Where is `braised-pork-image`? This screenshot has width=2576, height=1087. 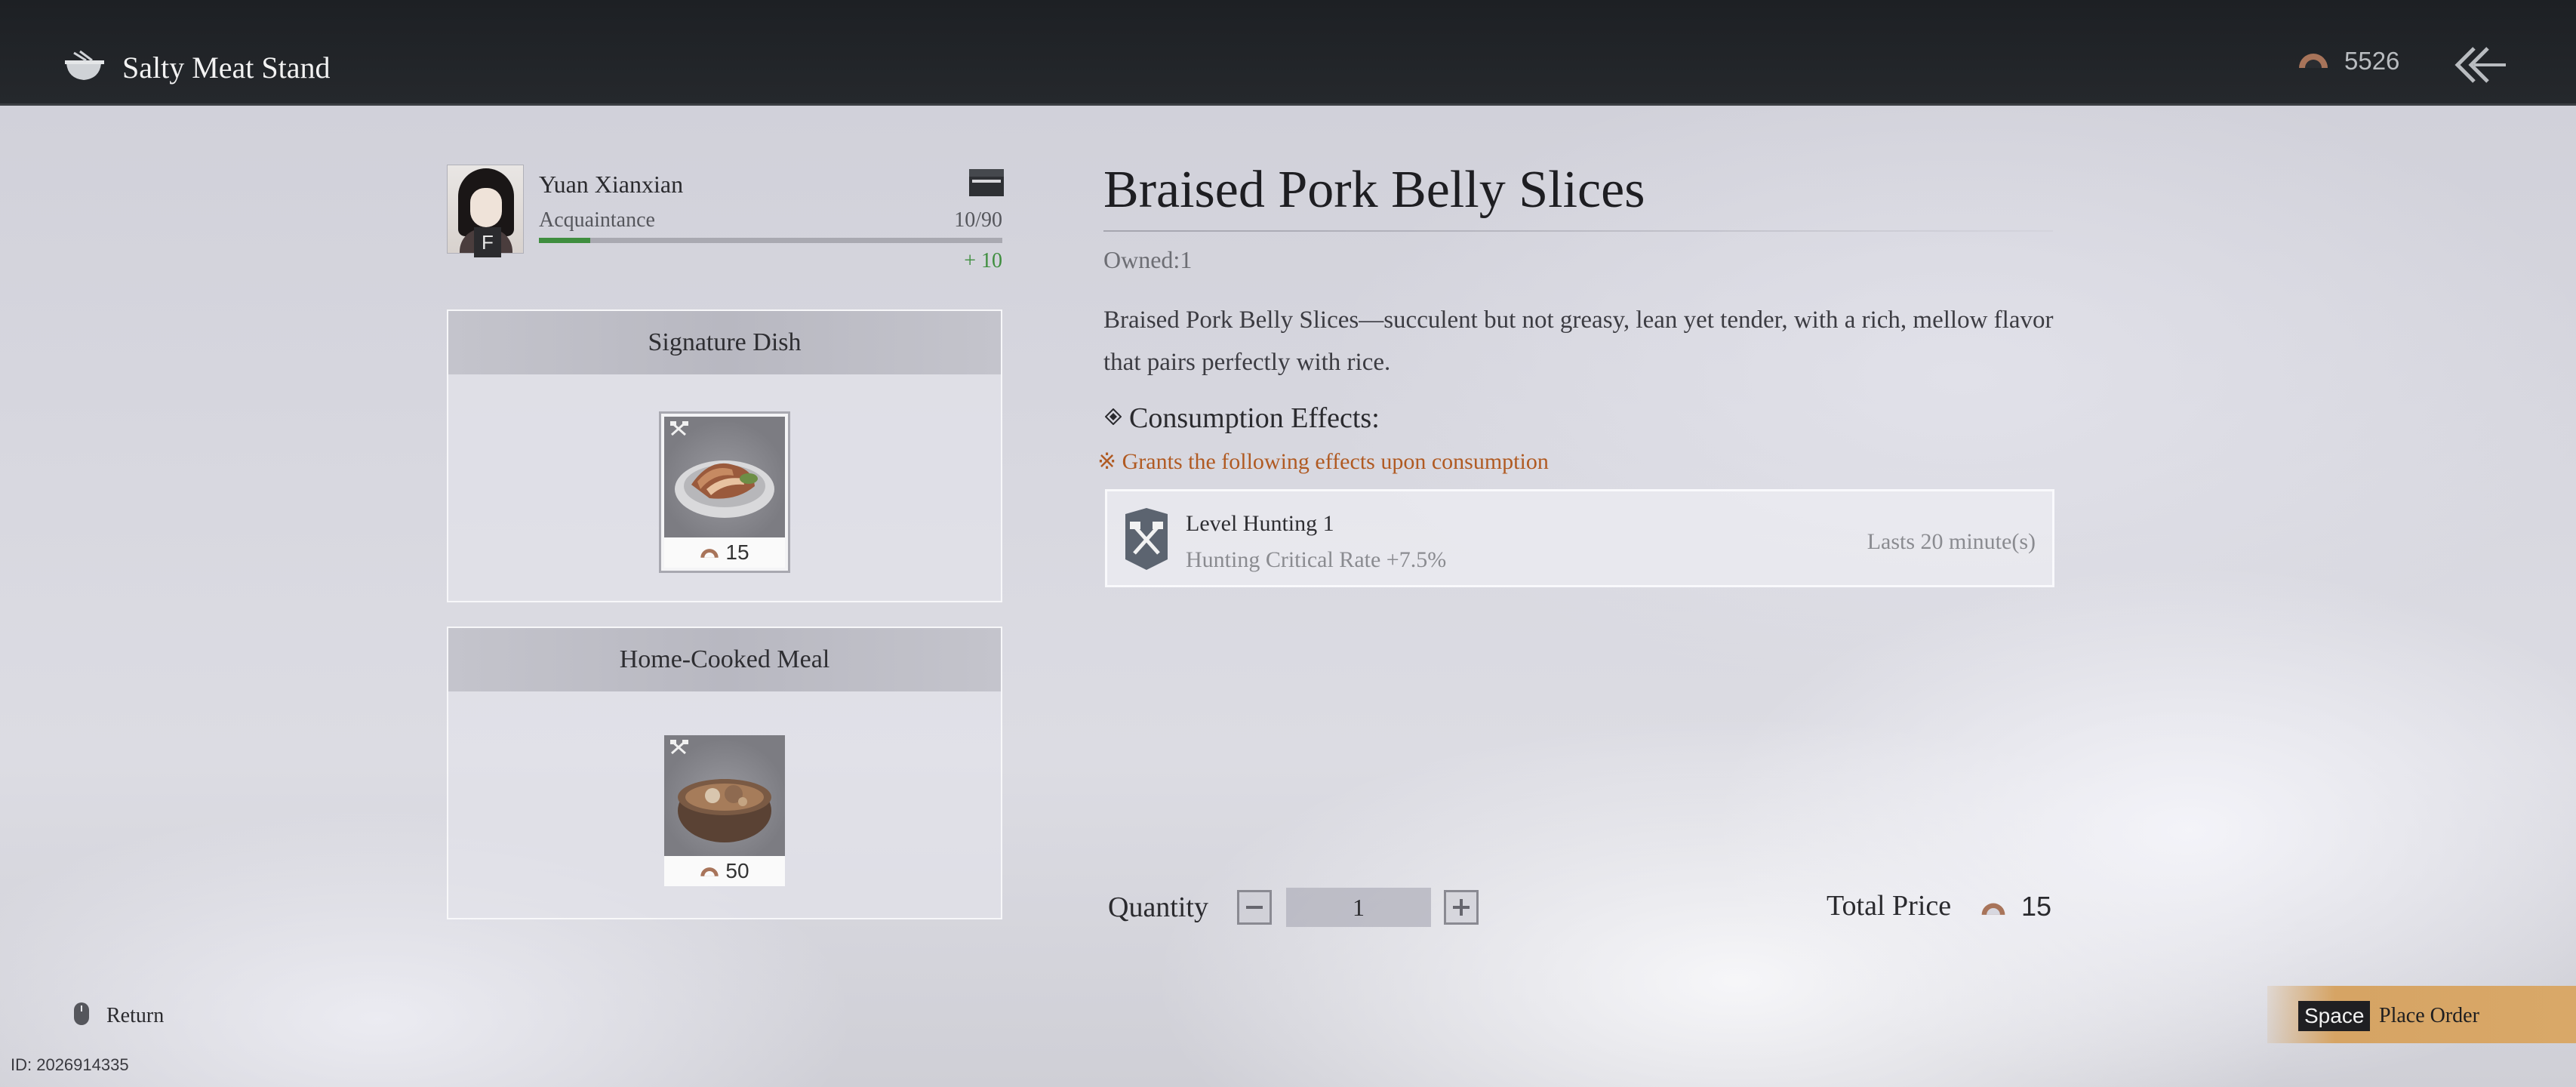 braised-pork-image is located at coordinates (724, 477).